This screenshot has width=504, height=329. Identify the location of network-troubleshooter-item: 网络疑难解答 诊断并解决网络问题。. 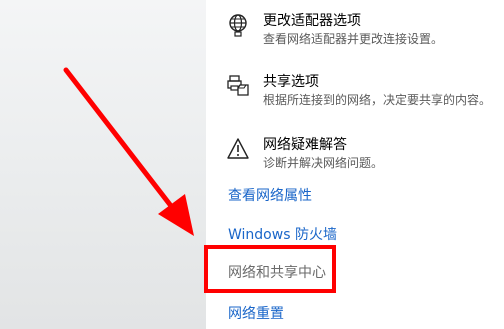
(355, 157).